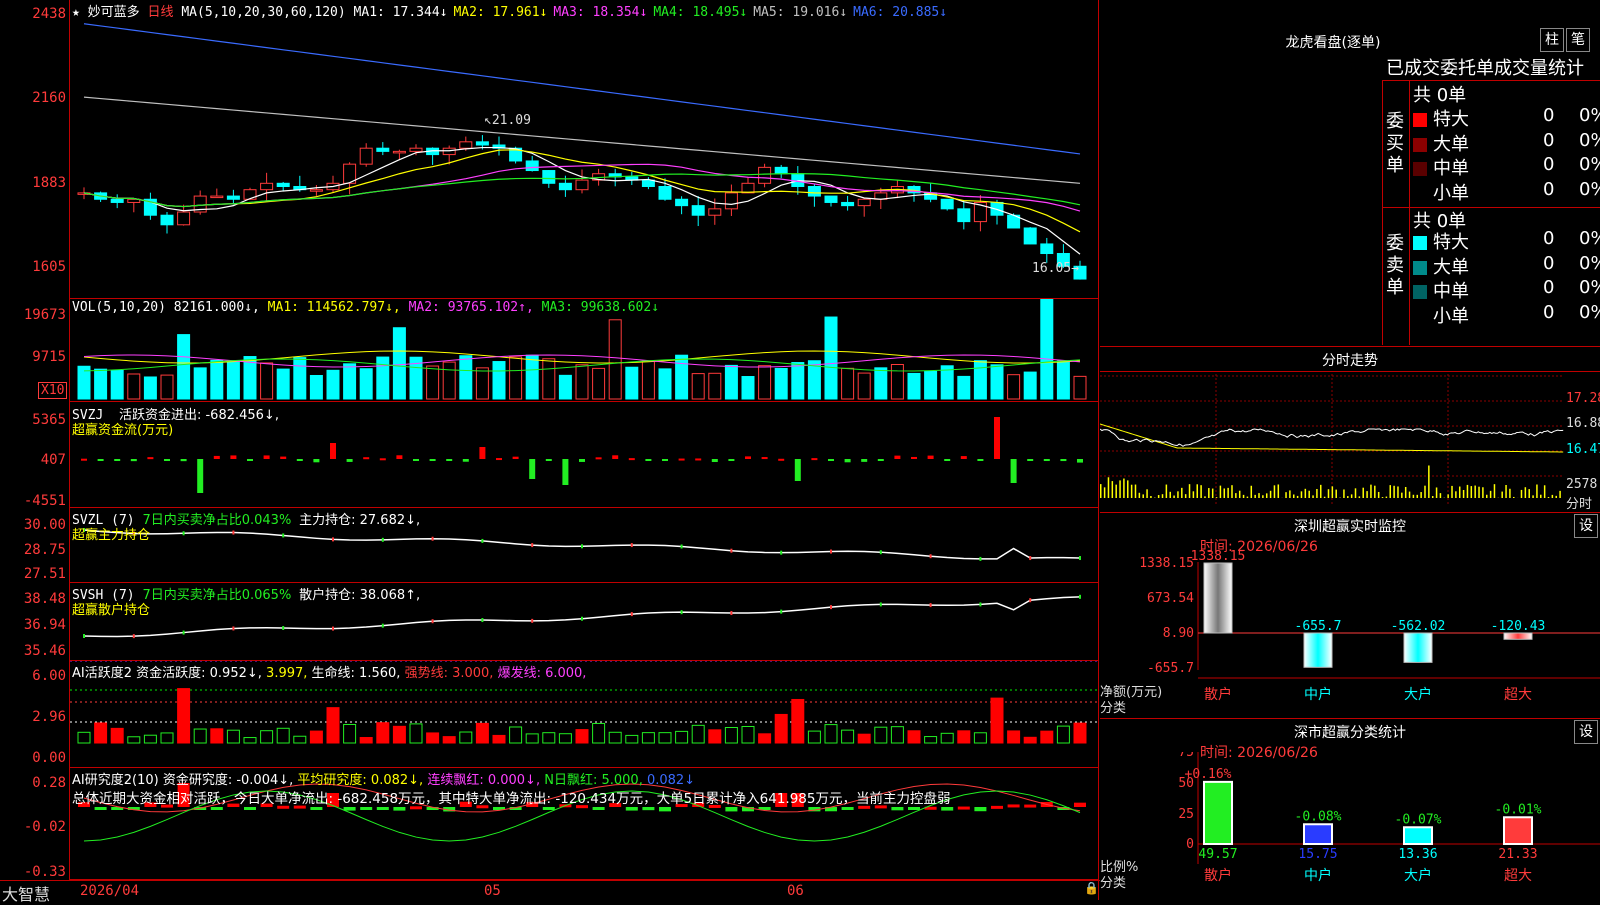 The height and width of the screenshot is (905, 1600). Describe the element at coordinates (1506, 315) in the screenshot. I see `sell-row: 小单00%` at that location.